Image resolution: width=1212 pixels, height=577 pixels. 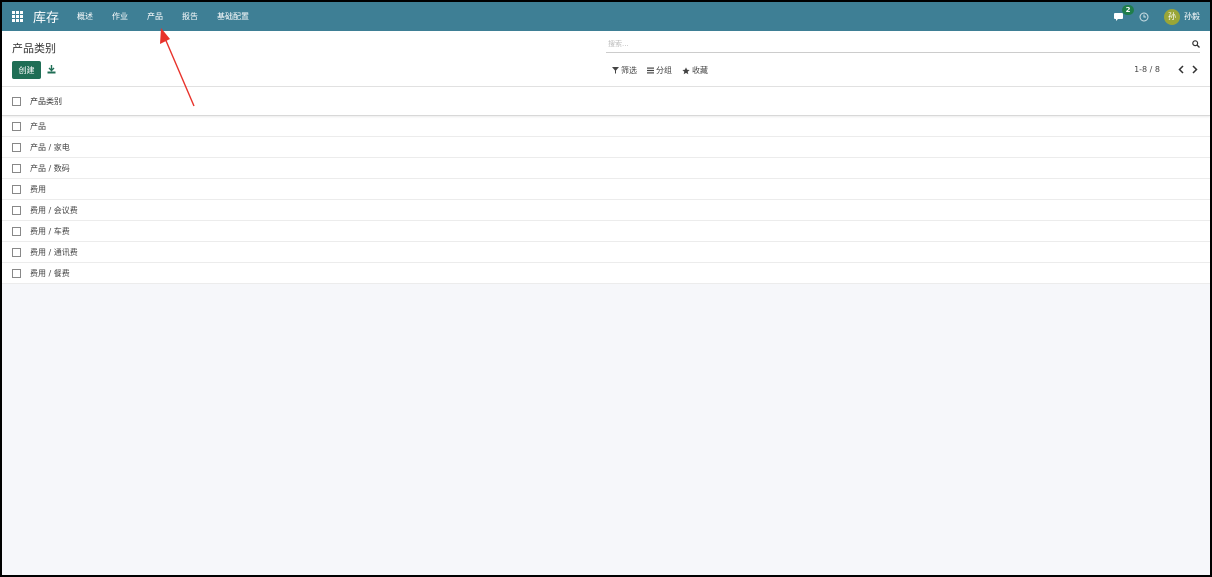 What do you see at coordinates (50, 147) in the screenshot?
I see `category-name: 产品 / 家电` at bounding box center [50, 147].